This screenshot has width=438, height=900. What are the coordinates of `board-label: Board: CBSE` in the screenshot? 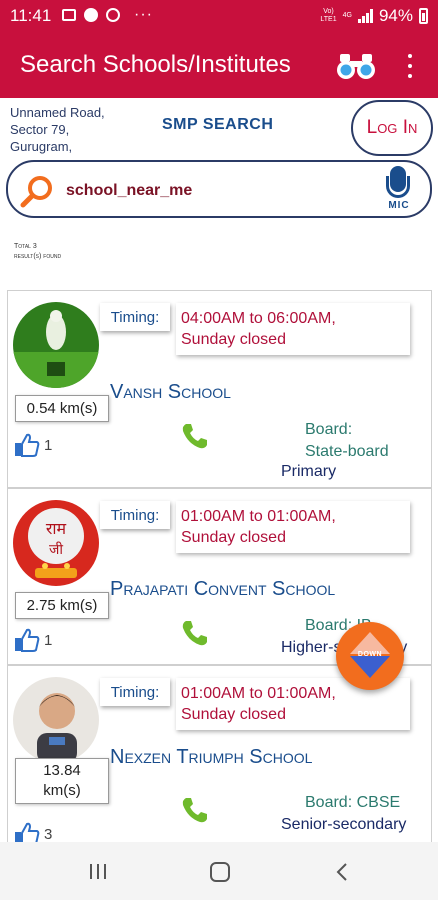 It's located at (353, 802).